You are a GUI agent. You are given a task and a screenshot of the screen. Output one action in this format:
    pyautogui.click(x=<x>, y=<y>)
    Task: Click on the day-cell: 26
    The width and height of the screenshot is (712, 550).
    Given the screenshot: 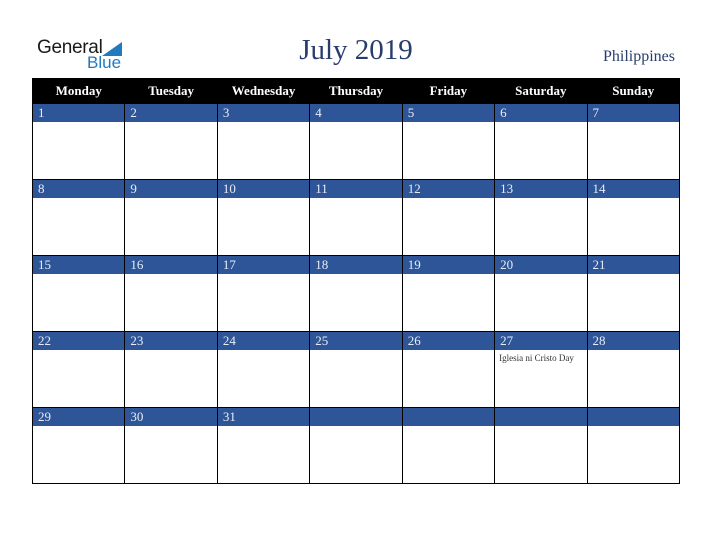 What is the action you would take?
    pyautogui.click(x=448, y=369)
    